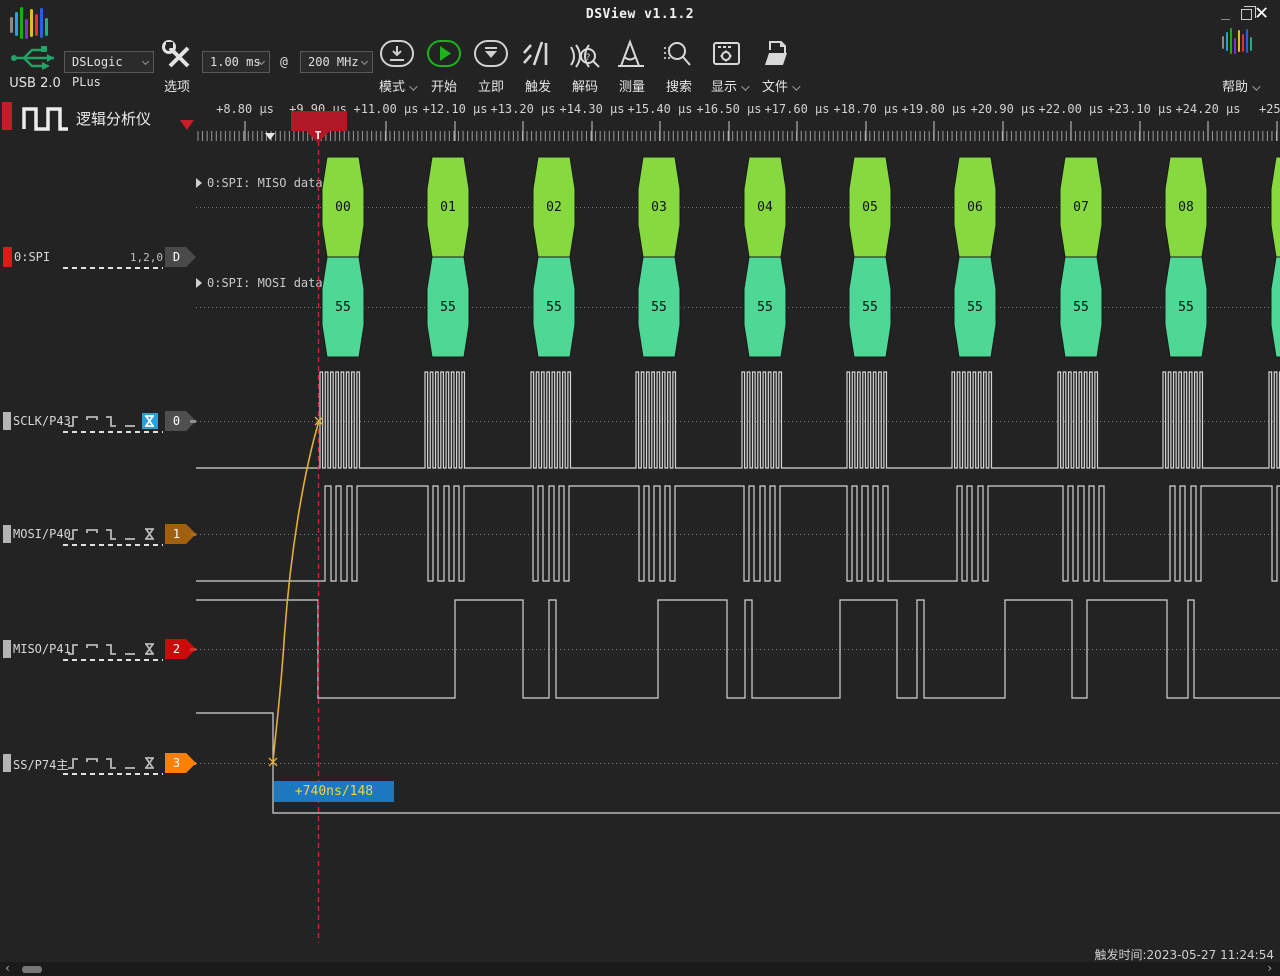  I want to click on ruler-label: +11.00 μs, so click(385, 109).